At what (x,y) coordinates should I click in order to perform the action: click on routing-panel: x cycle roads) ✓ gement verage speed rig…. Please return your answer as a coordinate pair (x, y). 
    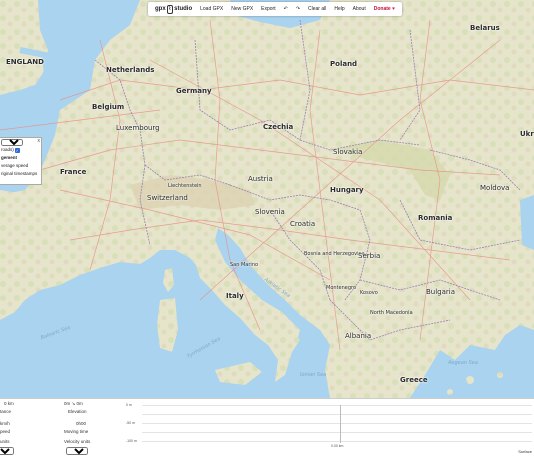
    Looking at the image, I should click on (21, 161).